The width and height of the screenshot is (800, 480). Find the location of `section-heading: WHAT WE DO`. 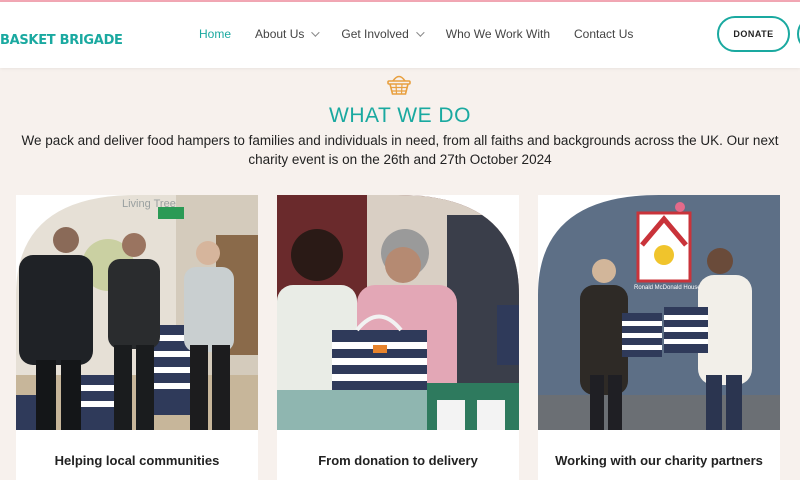

section-heading: WHAT WE DO is located at coordinates (400, 115).